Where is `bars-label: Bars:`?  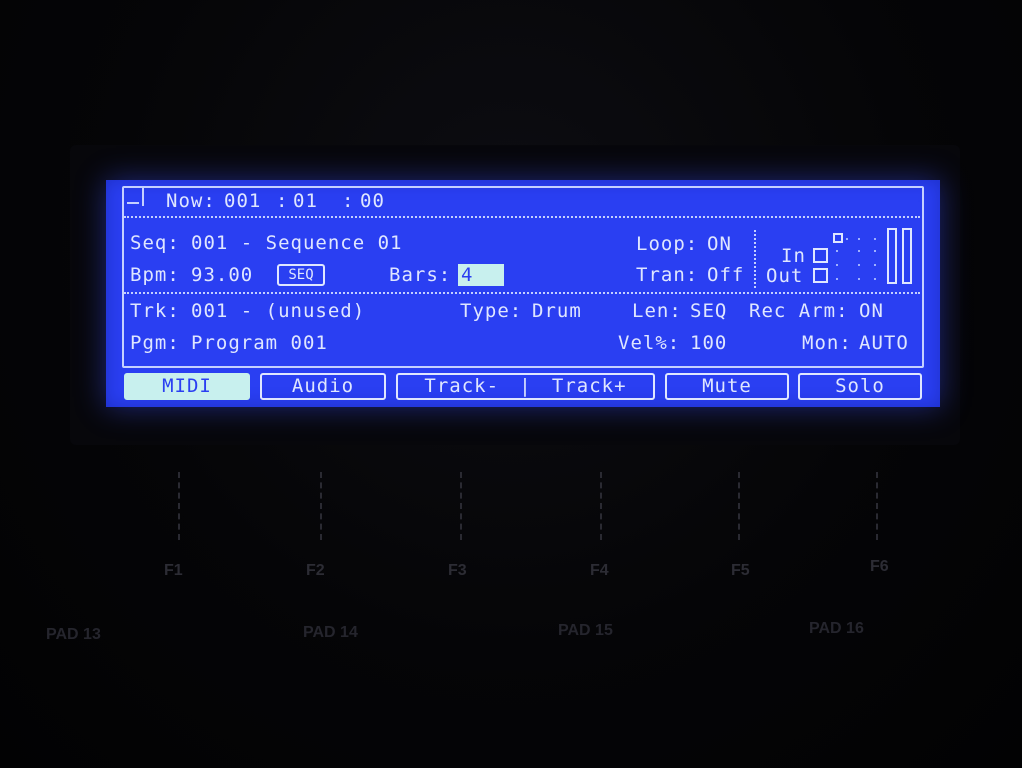 bars-label: Bars: is located at coordinates (420, 275).